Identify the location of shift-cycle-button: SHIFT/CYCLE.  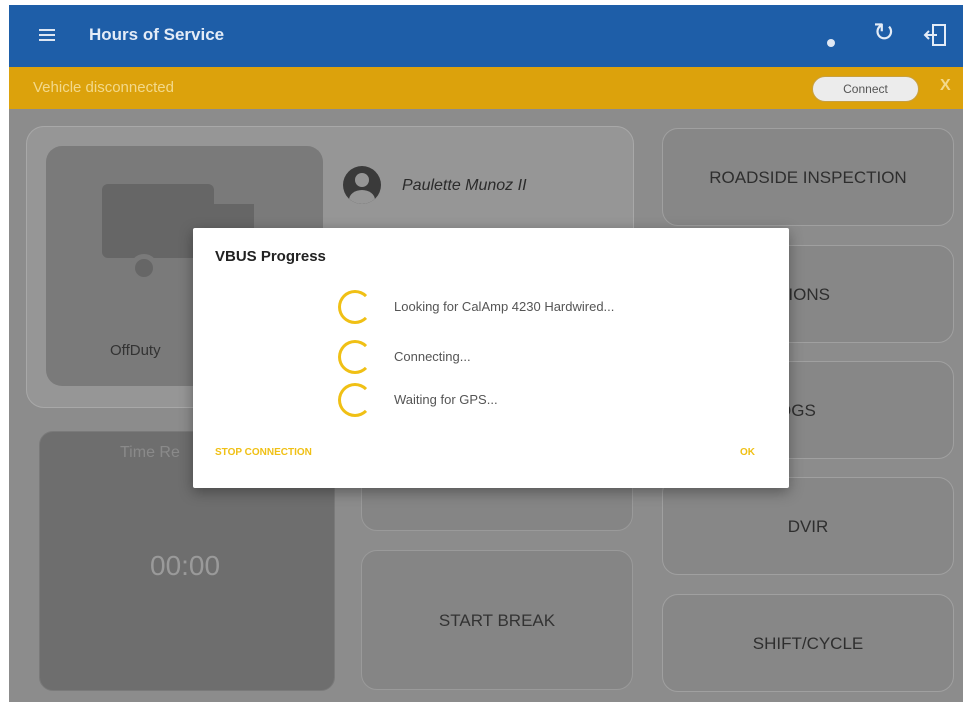
(808, 643).